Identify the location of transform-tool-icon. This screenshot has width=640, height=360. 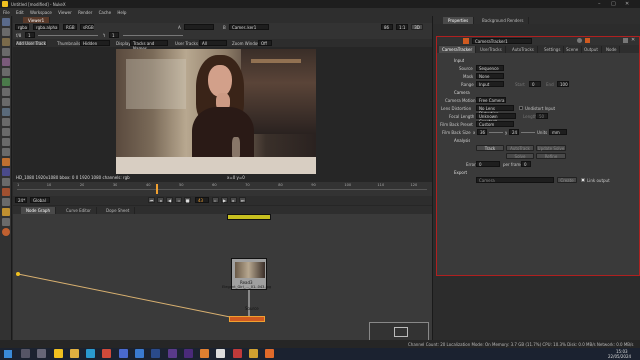
(6, 102).